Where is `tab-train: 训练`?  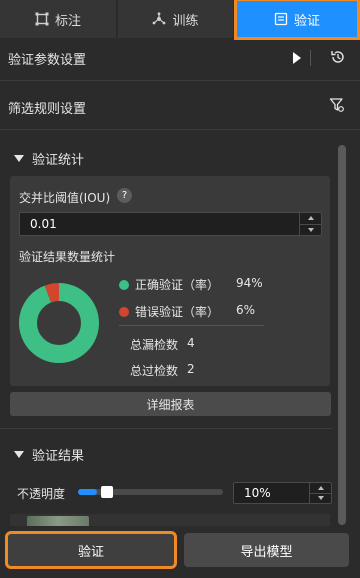 tab-train: 训练 is located at coordinates (175, 19).